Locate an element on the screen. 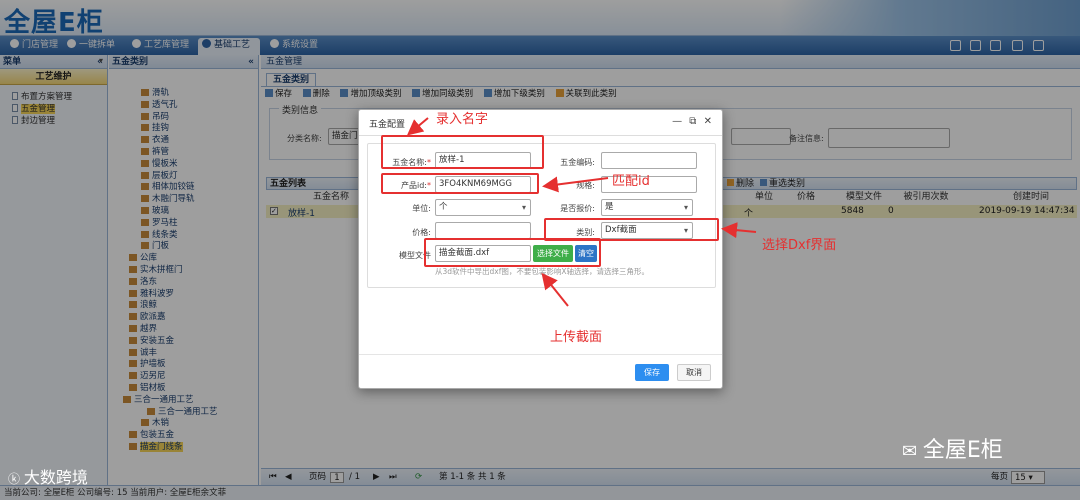 The width and height of the screenshot is (1080, 500). wechat-icon: ✉ is located at coordinates (912, 451).